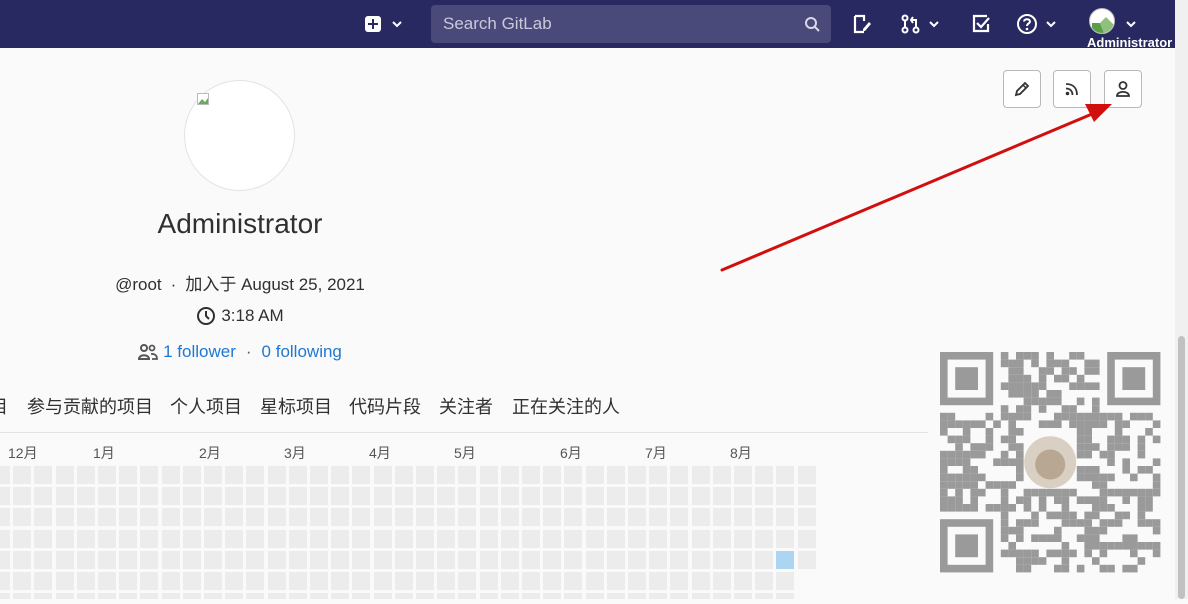 The image size is (1188, 604). What do you see at coordinates (1131, 28) in the screenshot?
I see `user-menu: Administrator` at bounding box center [1131, 28].